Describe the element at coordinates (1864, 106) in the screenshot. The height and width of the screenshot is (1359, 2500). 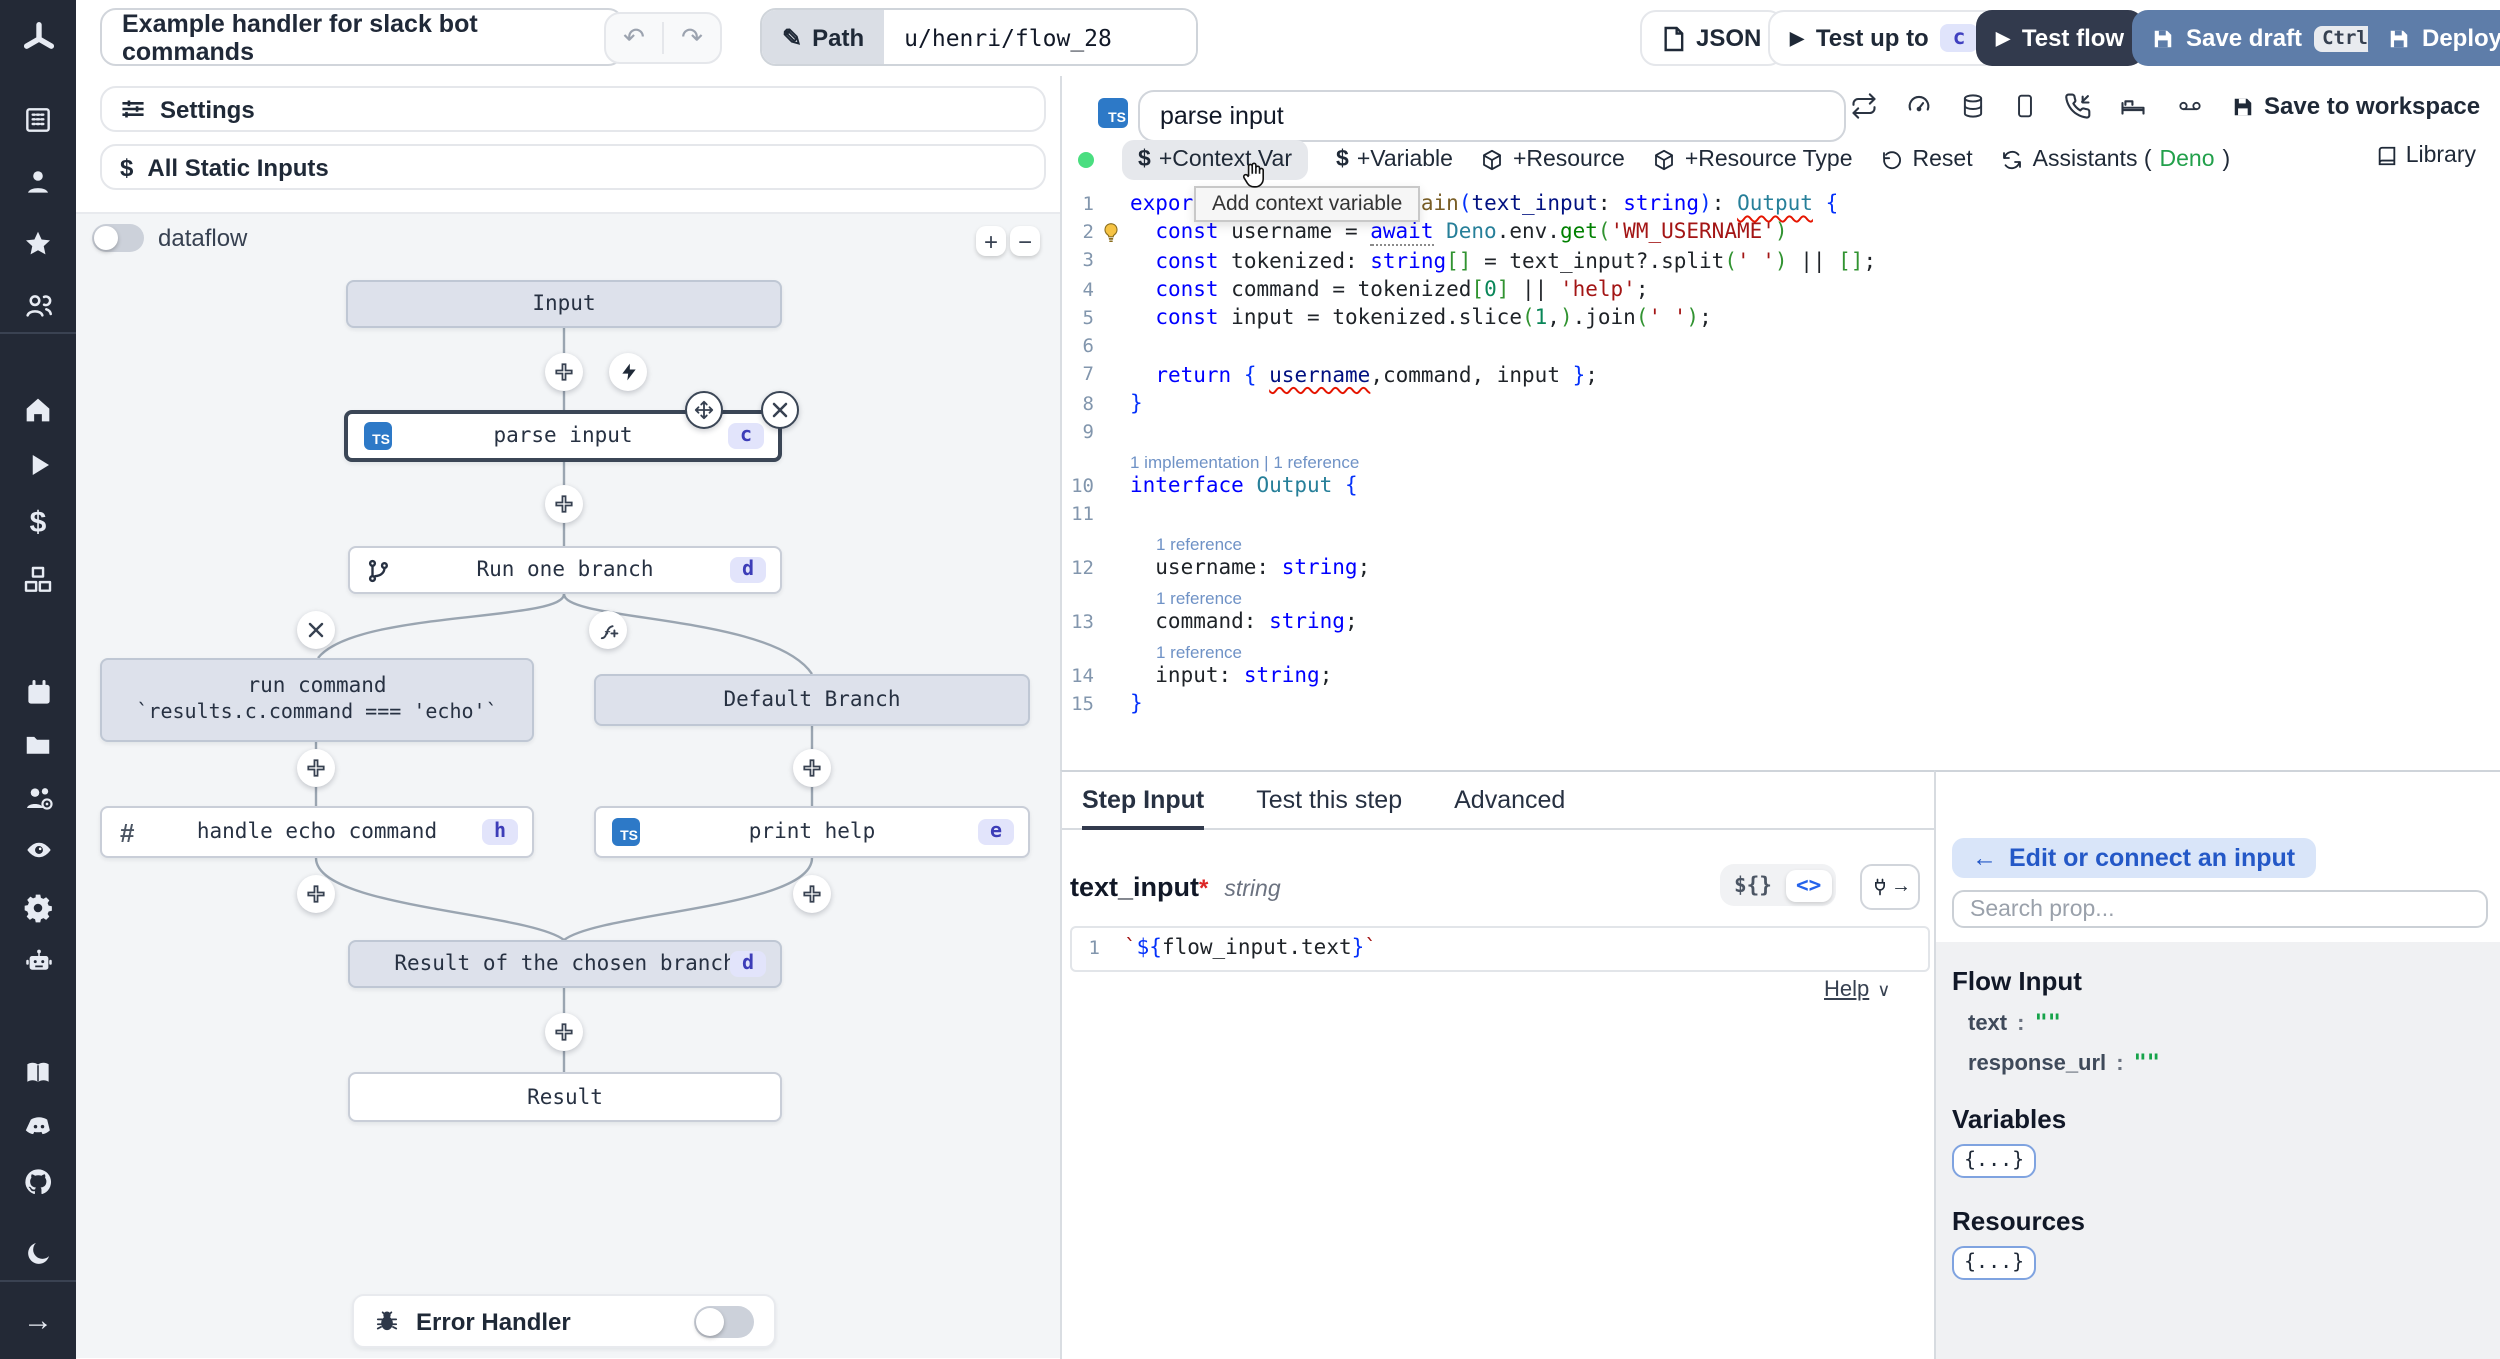
I see `repeat-icon` at that location.